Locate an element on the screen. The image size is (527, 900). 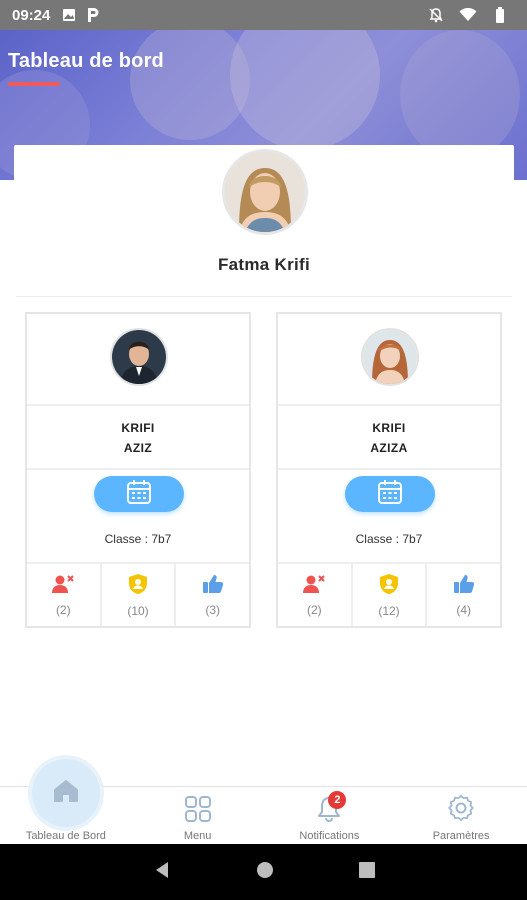
nav-item-dashboard: Tableau de Bord is located at coordinates (66, 801).